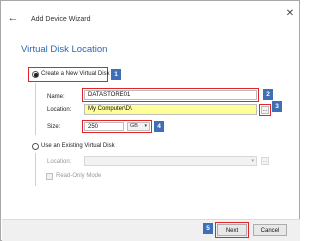 The width and height of the screenshot is (320, 241). Describe the element at coordinates (170, 109) in the screenshot. I see `location-input: My Computer\D\` at that location.